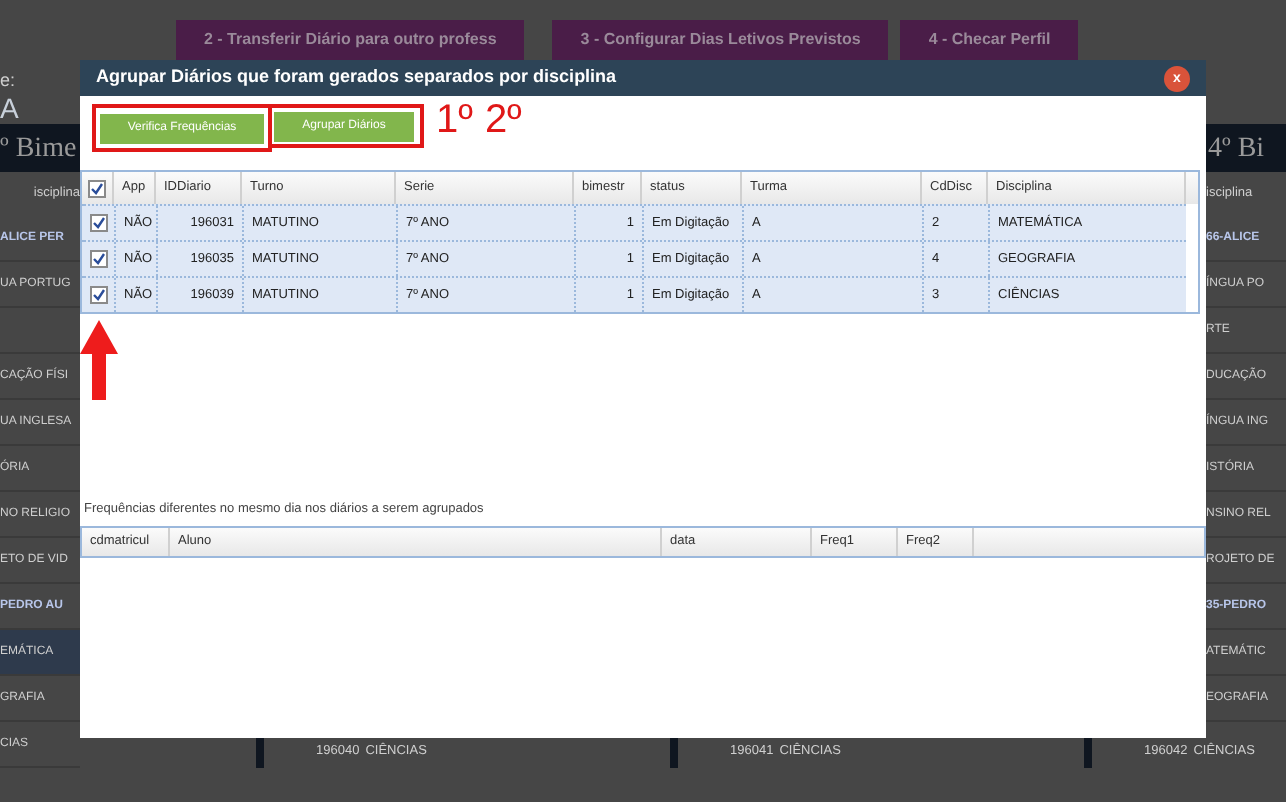 The height and width of the screenshot is (802, 1286). Describe the element at coordinates (989, 40) in the screenshot. I see `menu-button: 4 - Checar Perfil` at that location.